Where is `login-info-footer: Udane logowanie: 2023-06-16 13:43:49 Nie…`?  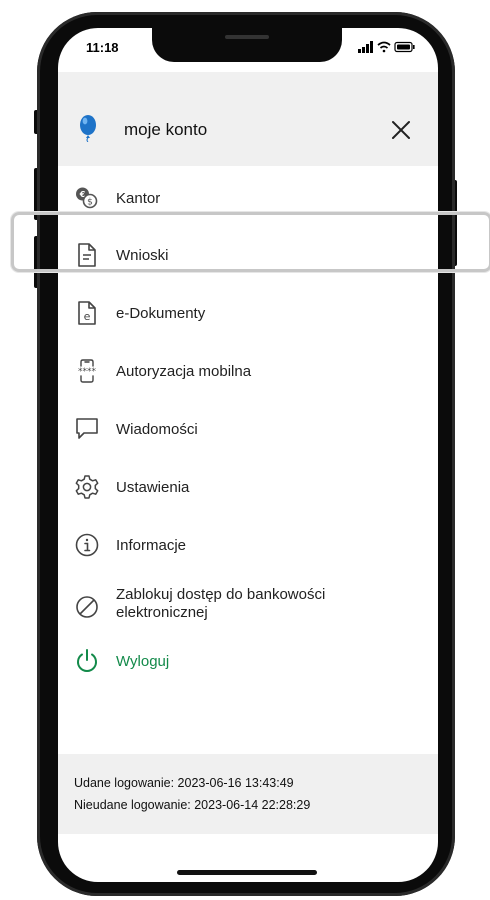
login-info-footer: Udane logowanie: 2023-06-16 13:43:49 Nie… is located at coordinates (248, 794).